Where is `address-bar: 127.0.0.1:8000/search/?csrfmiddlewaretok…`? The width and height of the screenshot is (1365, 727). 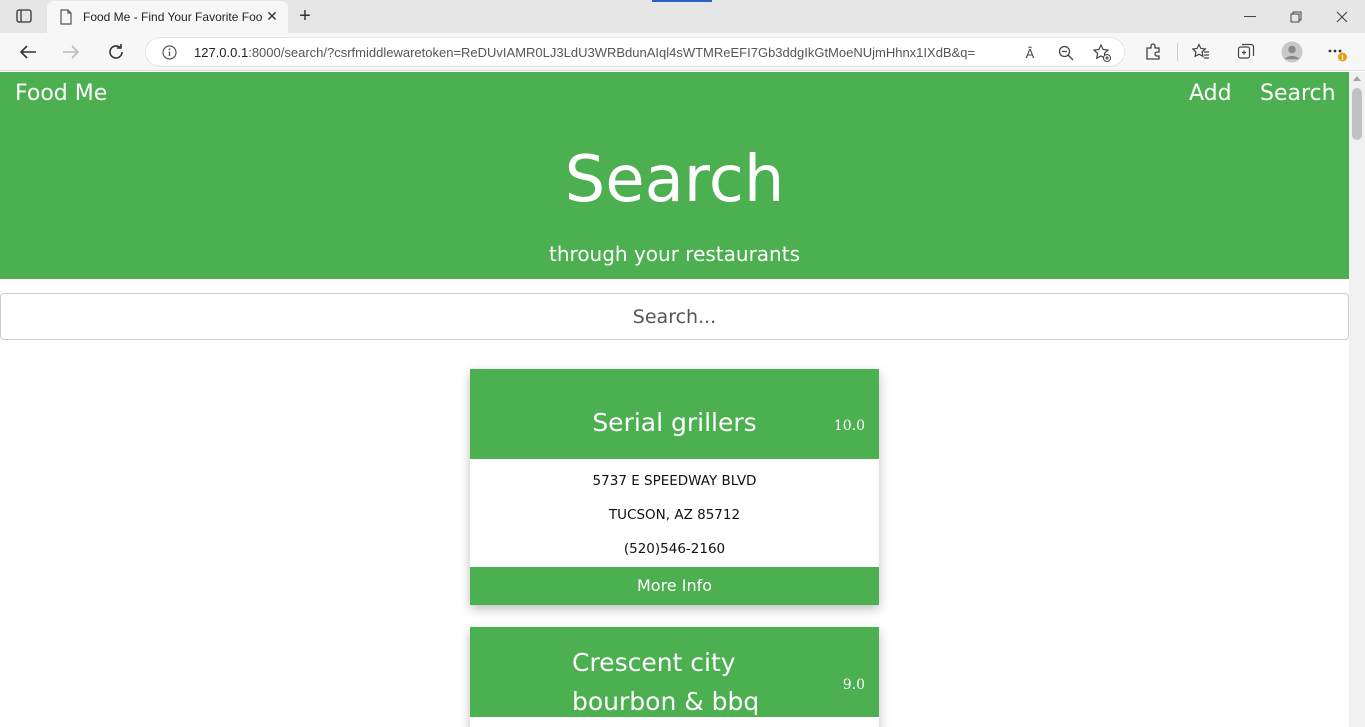
address-bar: 127.0.0.1:8000/search/?csrfmiddlewaretok… is located at coordinates (635, 52).